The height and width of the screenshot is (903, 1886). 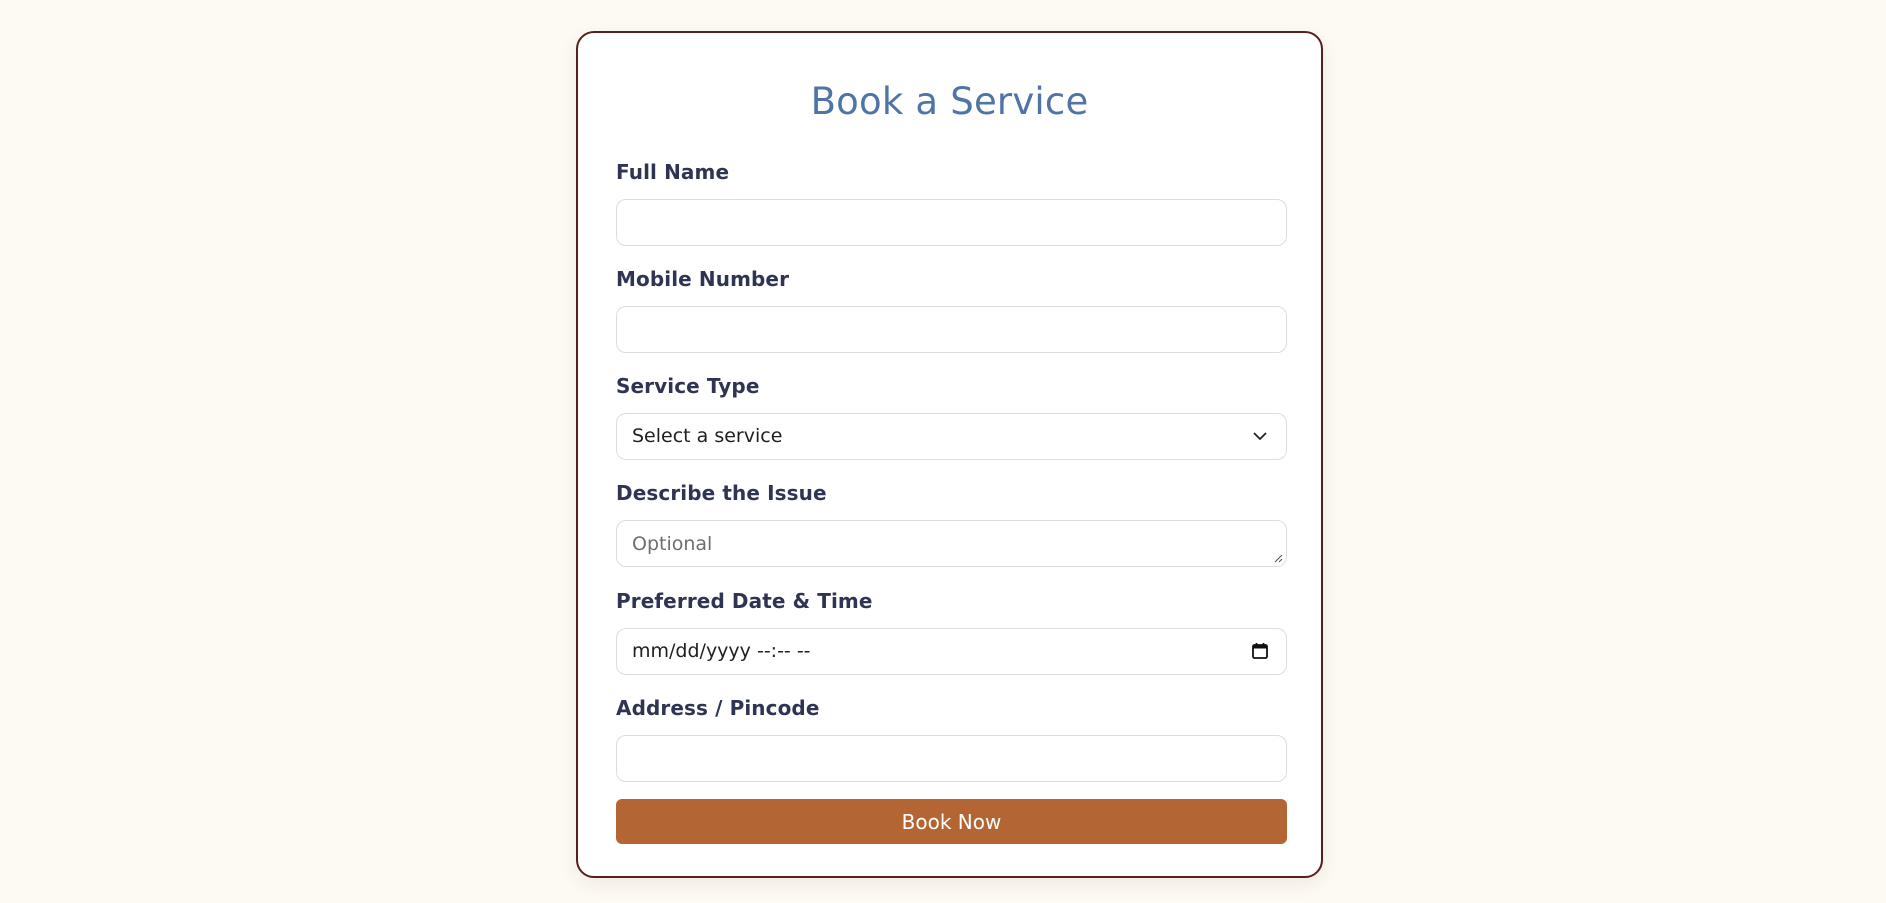 I want to click on address-group: Address / Pincode, so click(x=951, y=739).